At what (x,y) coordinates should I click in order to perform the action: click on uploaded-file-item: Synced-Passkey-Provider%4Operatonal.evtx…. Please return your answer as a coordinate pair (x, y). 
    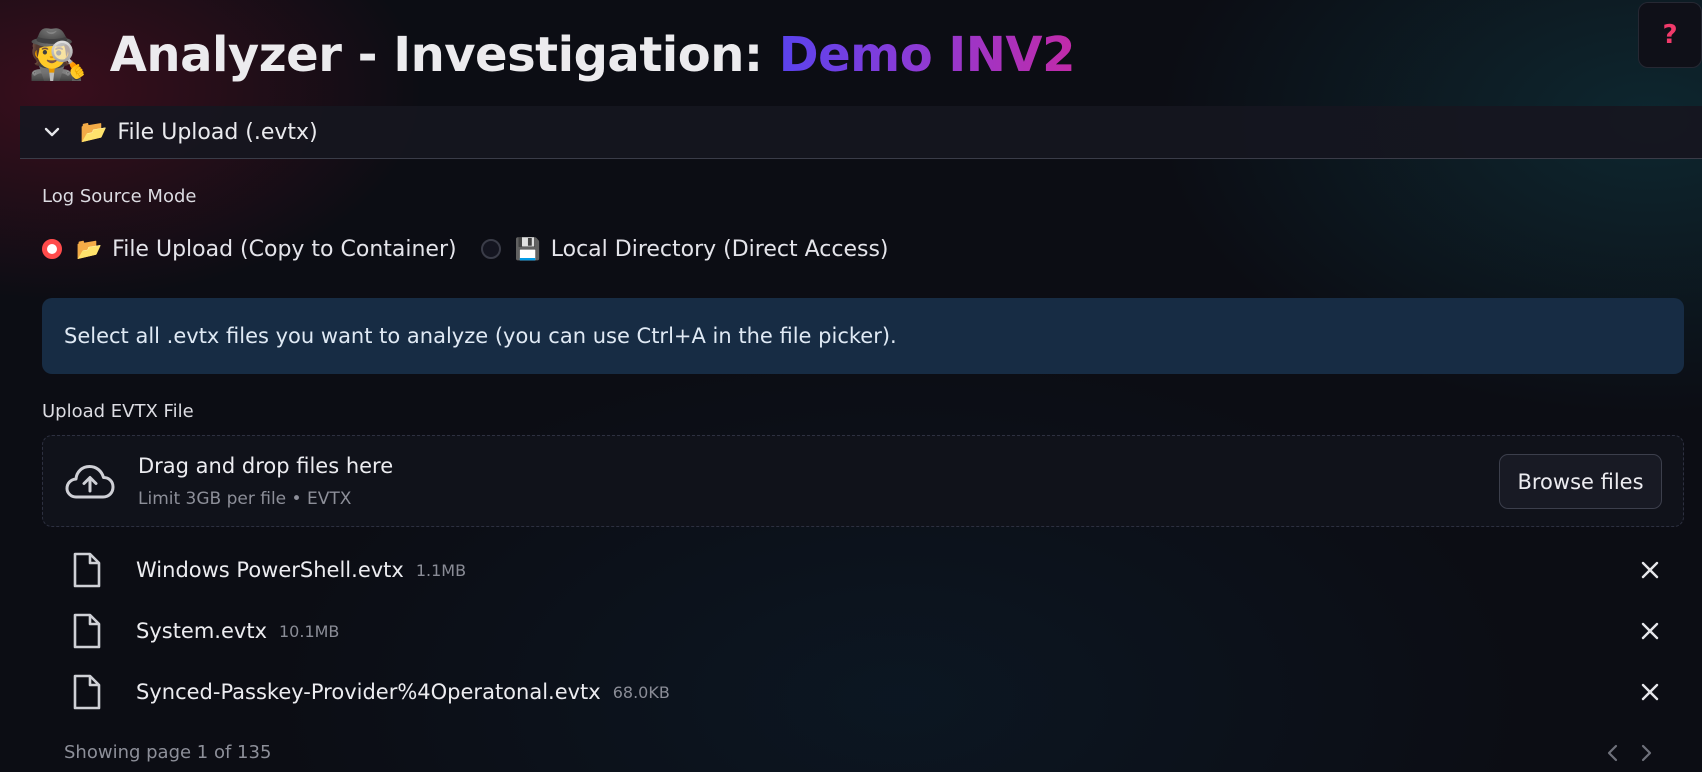
    Looking at the image, I should click on (870, 692).